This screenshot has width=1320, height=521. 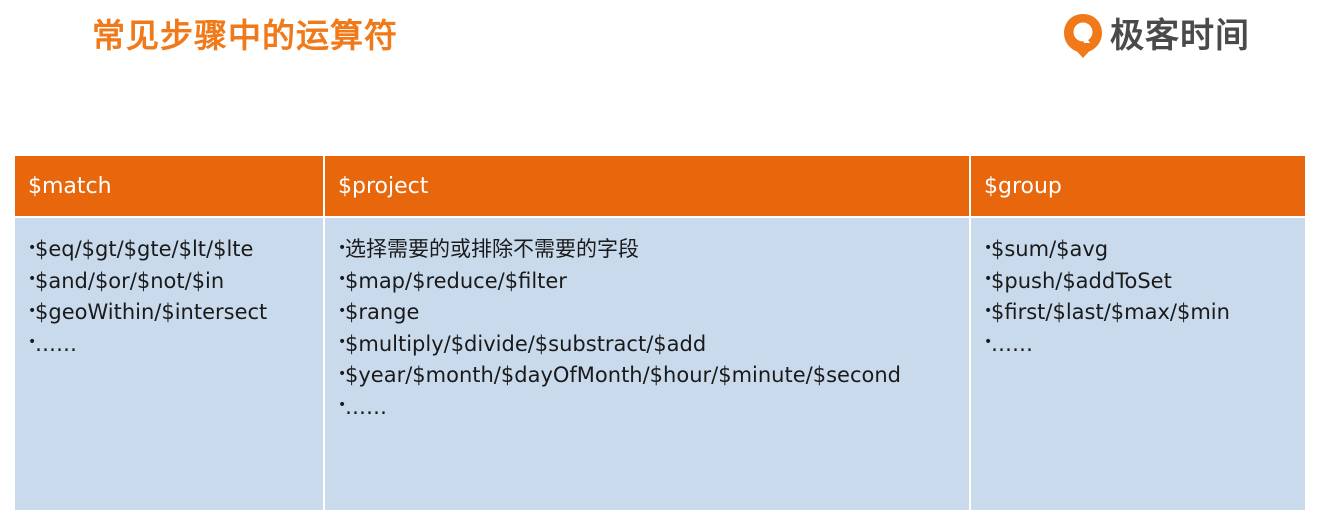 What do you see at coordinates (1083, 36) in the screenshot?
I see `geektime-logo-icon` at bounding box center [1083, 36].